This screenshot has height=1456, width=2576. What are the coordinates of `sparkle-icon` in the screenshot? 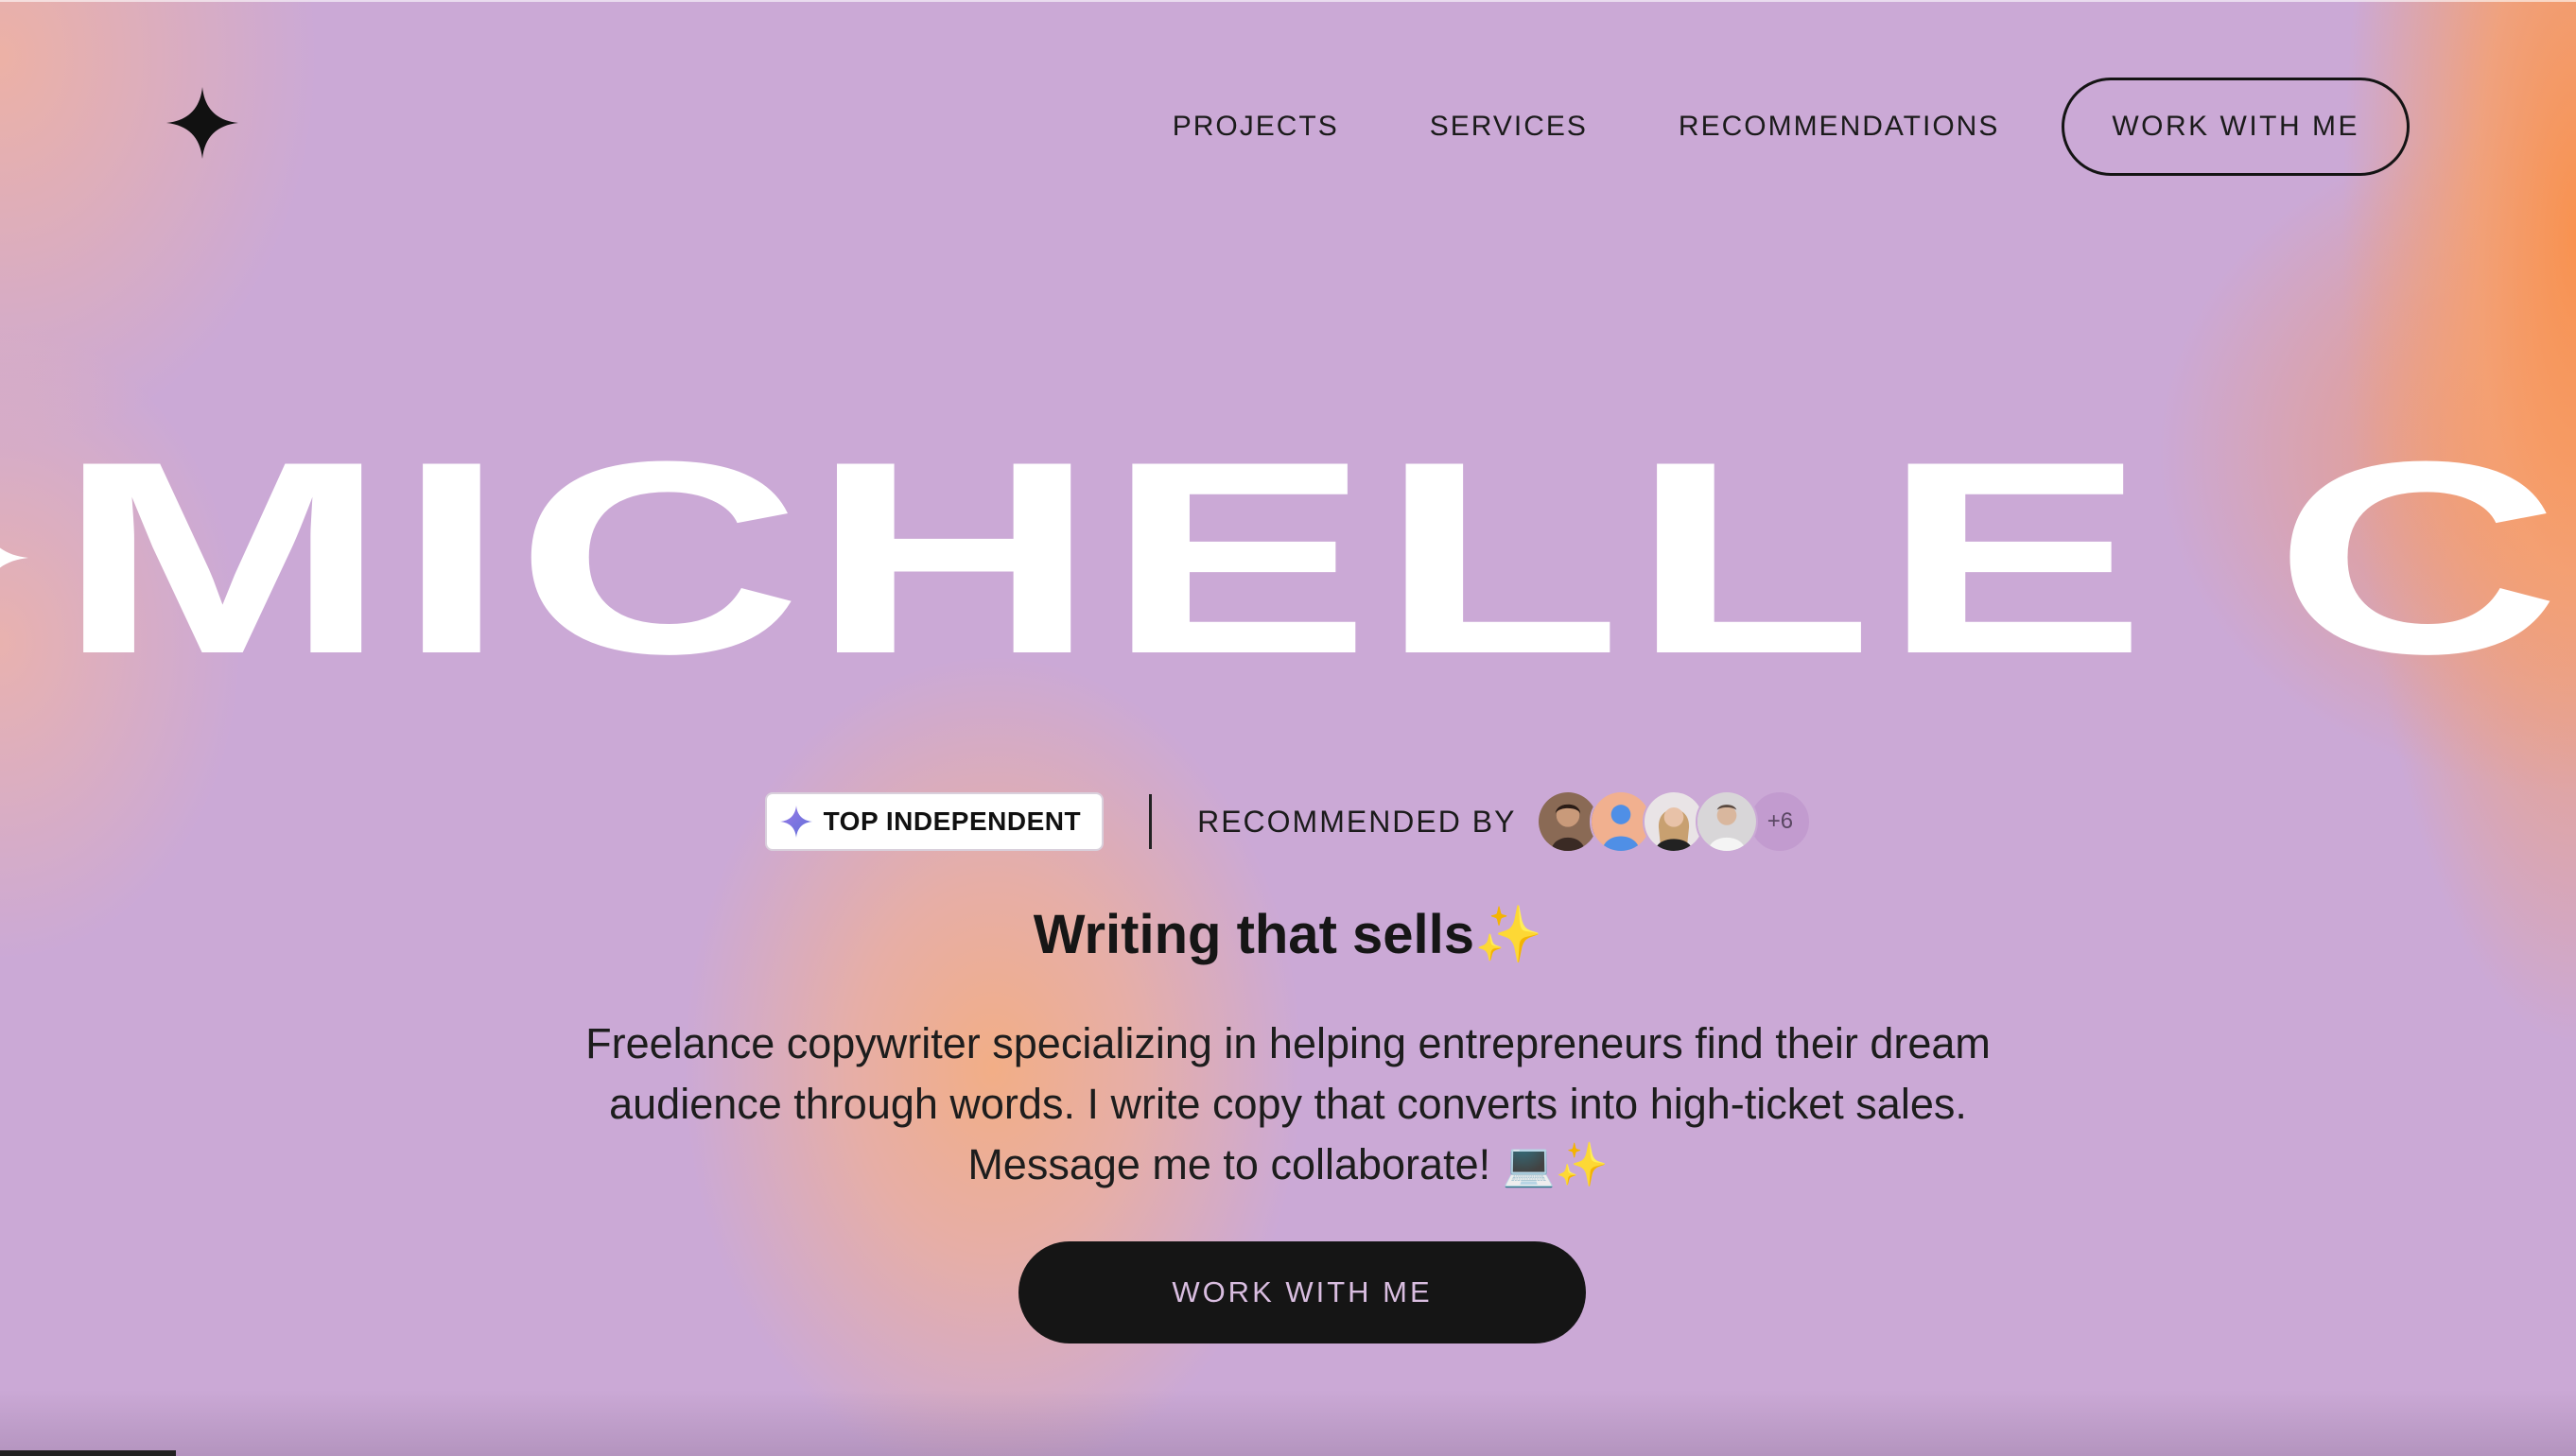 It's located at (795, 822).